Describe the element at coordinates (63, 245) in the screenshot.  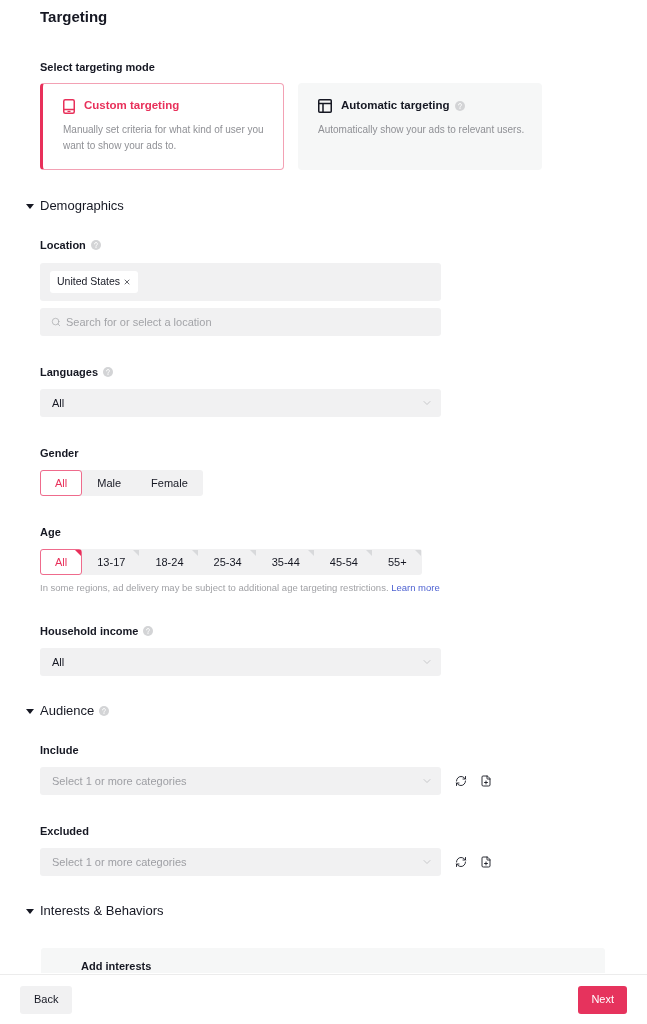
I see `field-label: Location` at that location.